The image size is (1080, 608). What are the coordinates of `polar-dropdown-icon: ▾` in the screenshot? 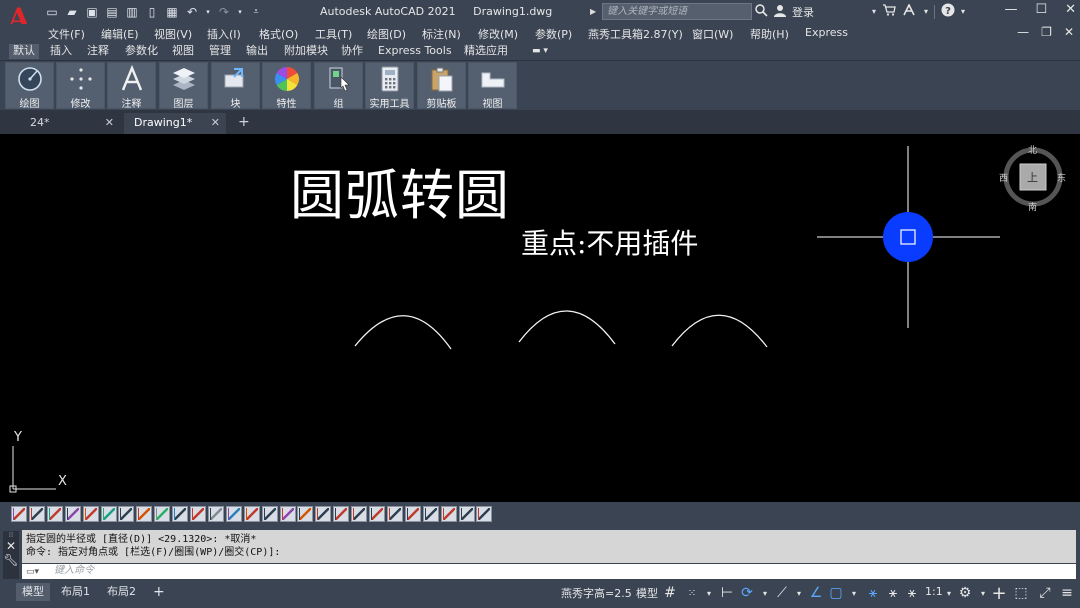 It's located at (765, 593).